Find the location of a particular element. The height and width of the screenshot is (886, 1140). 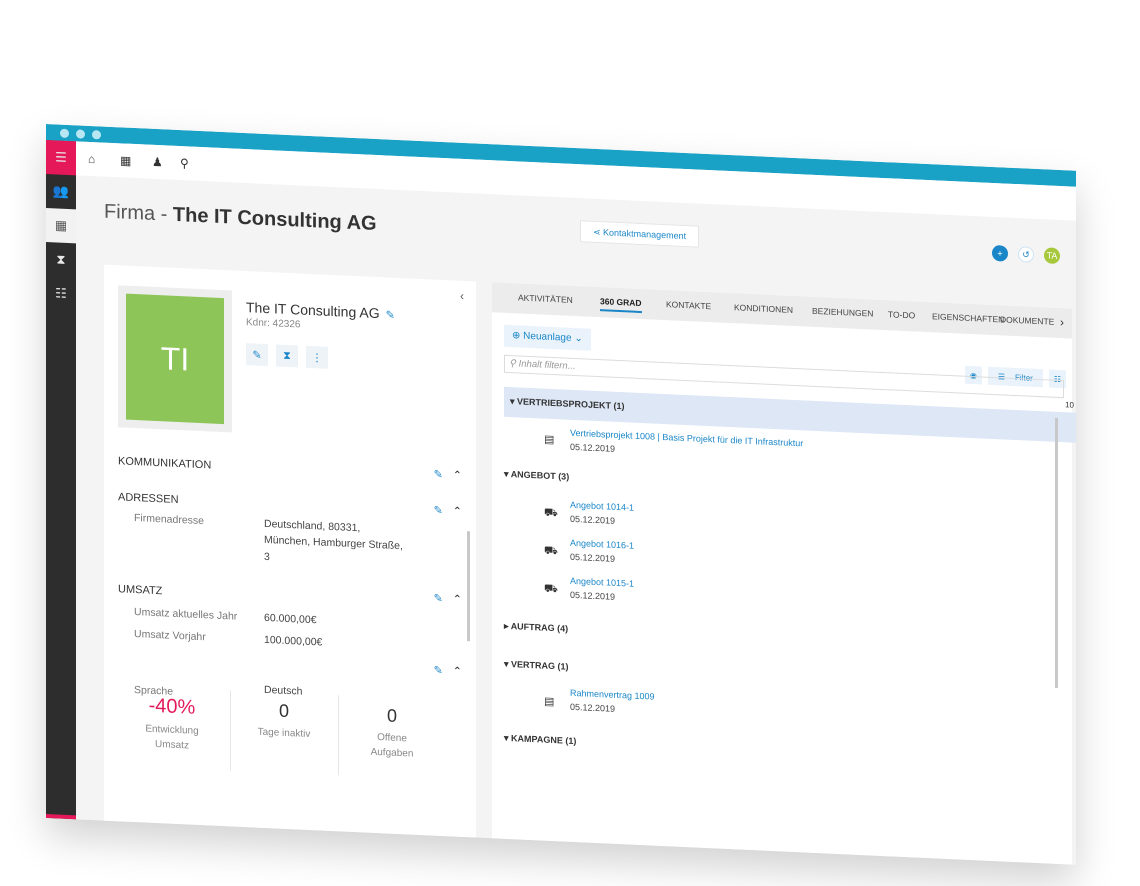

add-icon: + is located at coordinates (1000, 253).